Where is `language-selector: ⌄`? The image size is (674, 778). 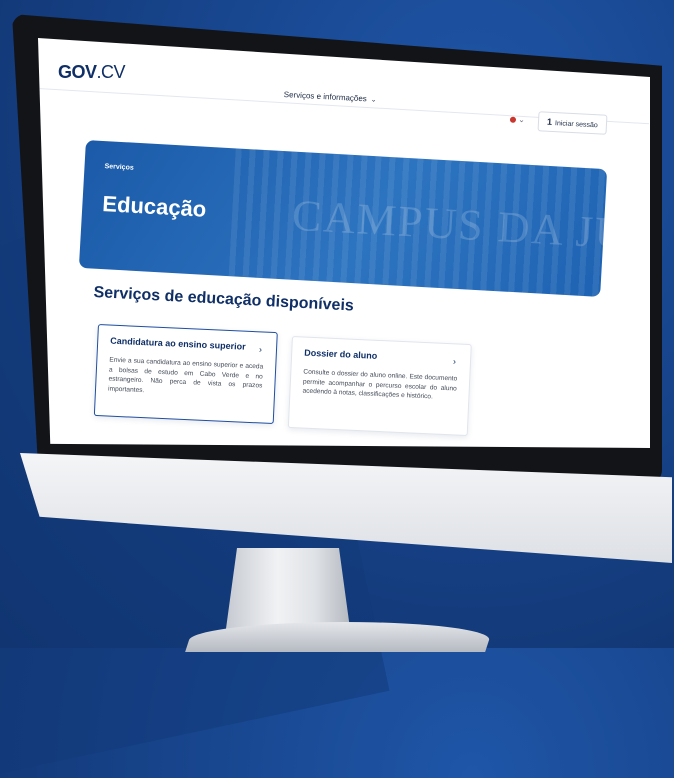 language-selector: ⌄ is located at coordinates (517, 120).